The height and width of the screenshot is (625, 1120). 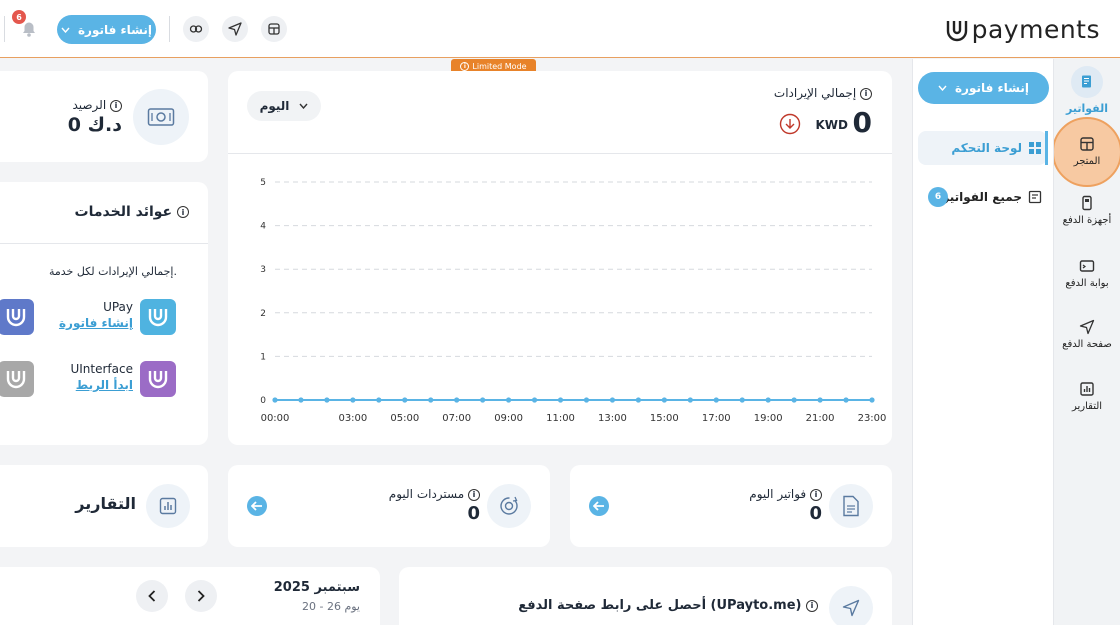 I want to click on x-tick-label: 15:00, so click(x=664, y=418).